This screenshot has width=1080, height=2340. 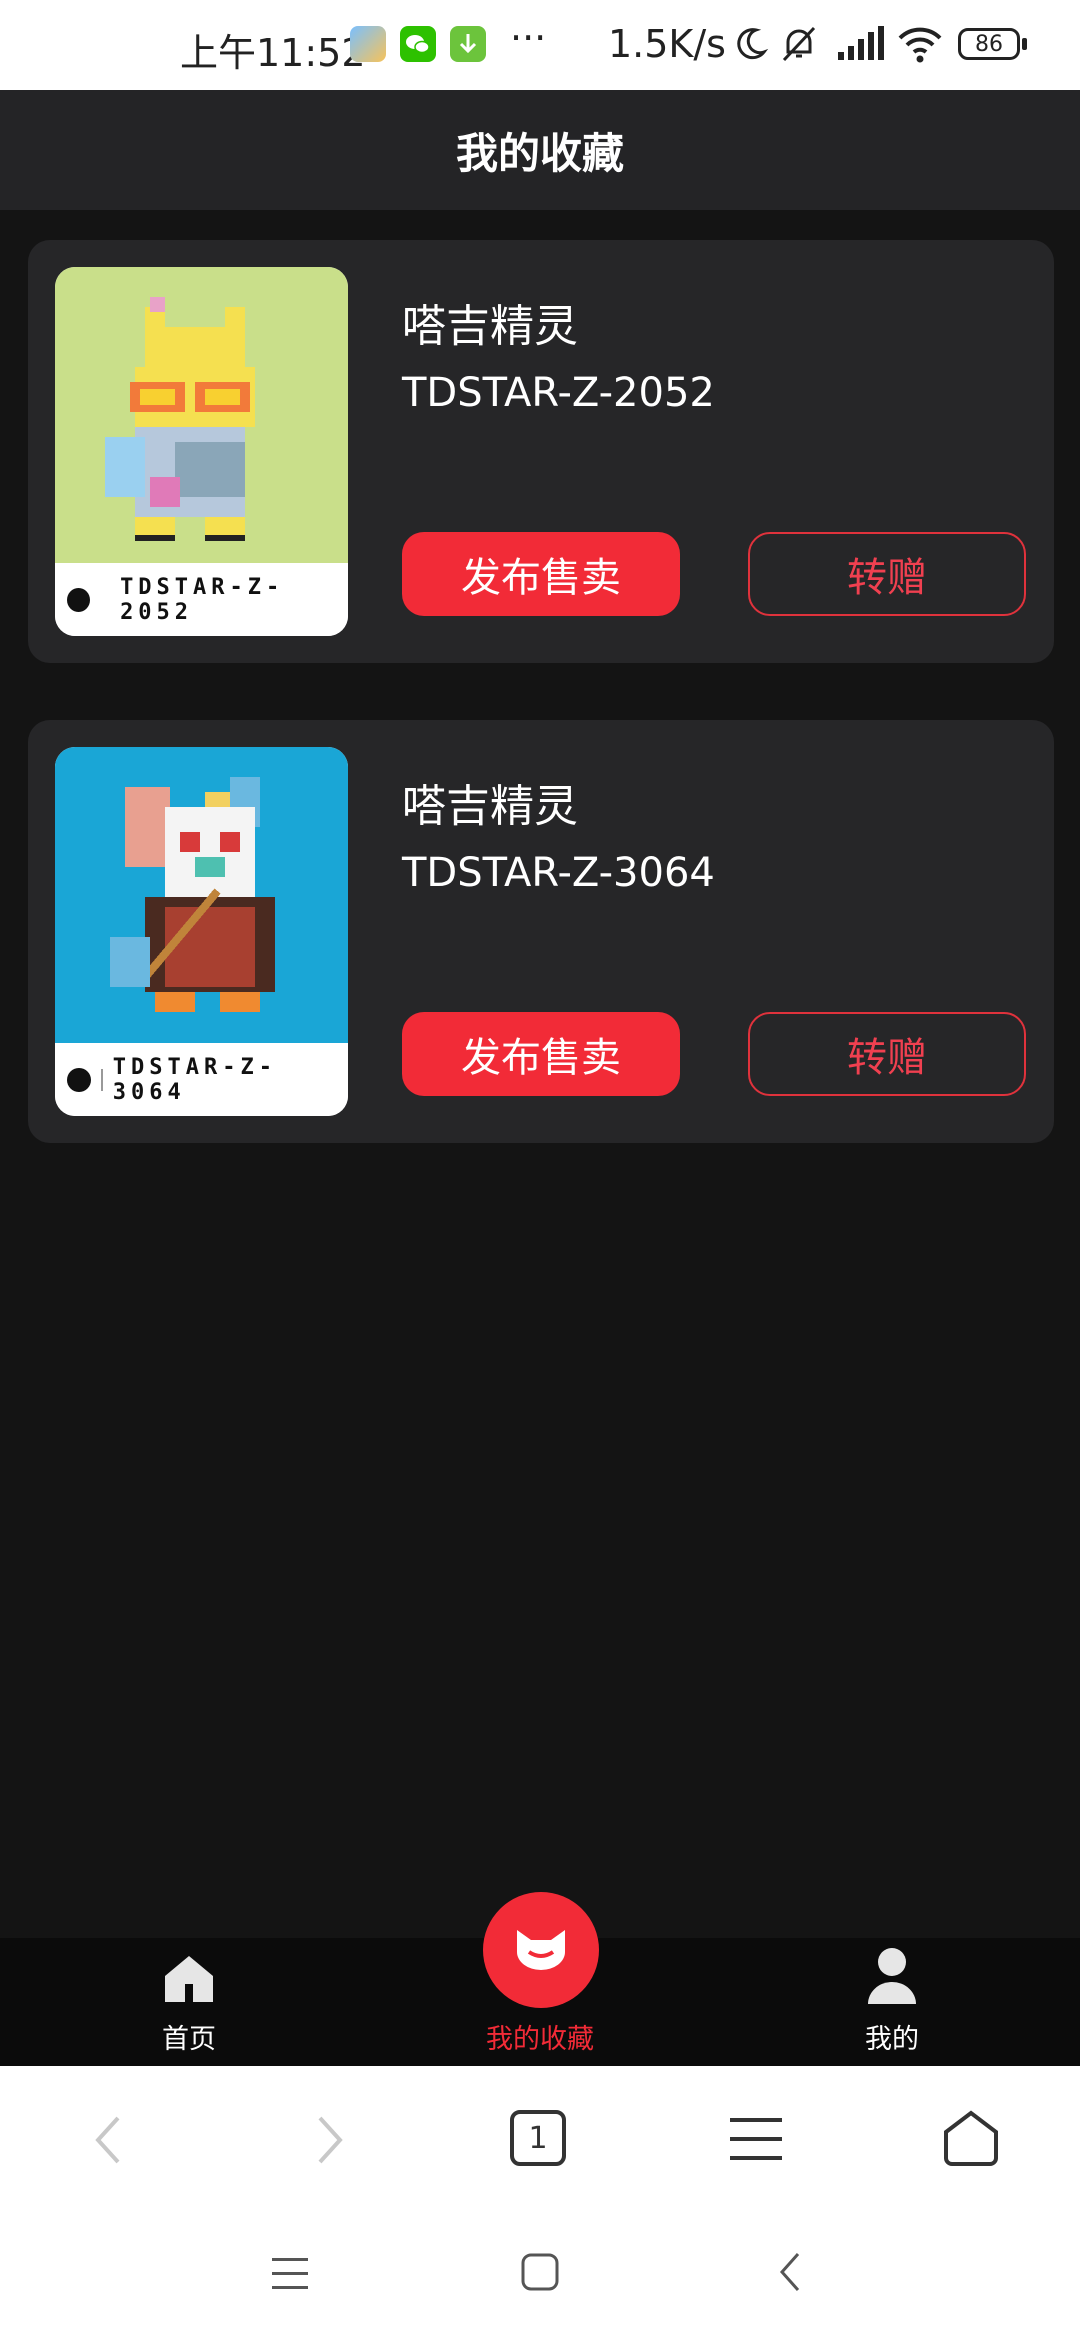 I want to click on nft-code: TDSTAR-Z-2052, so click(x=558, y=393).